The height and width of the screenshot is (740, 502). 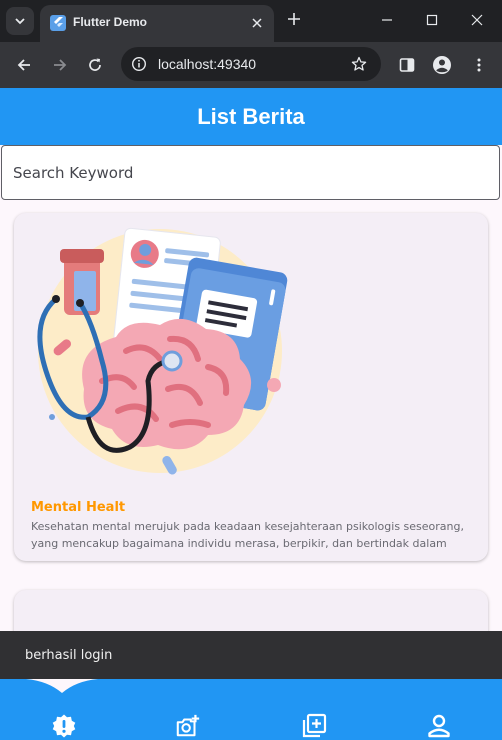 I want to click on search-box, so click(x=250, y=172).